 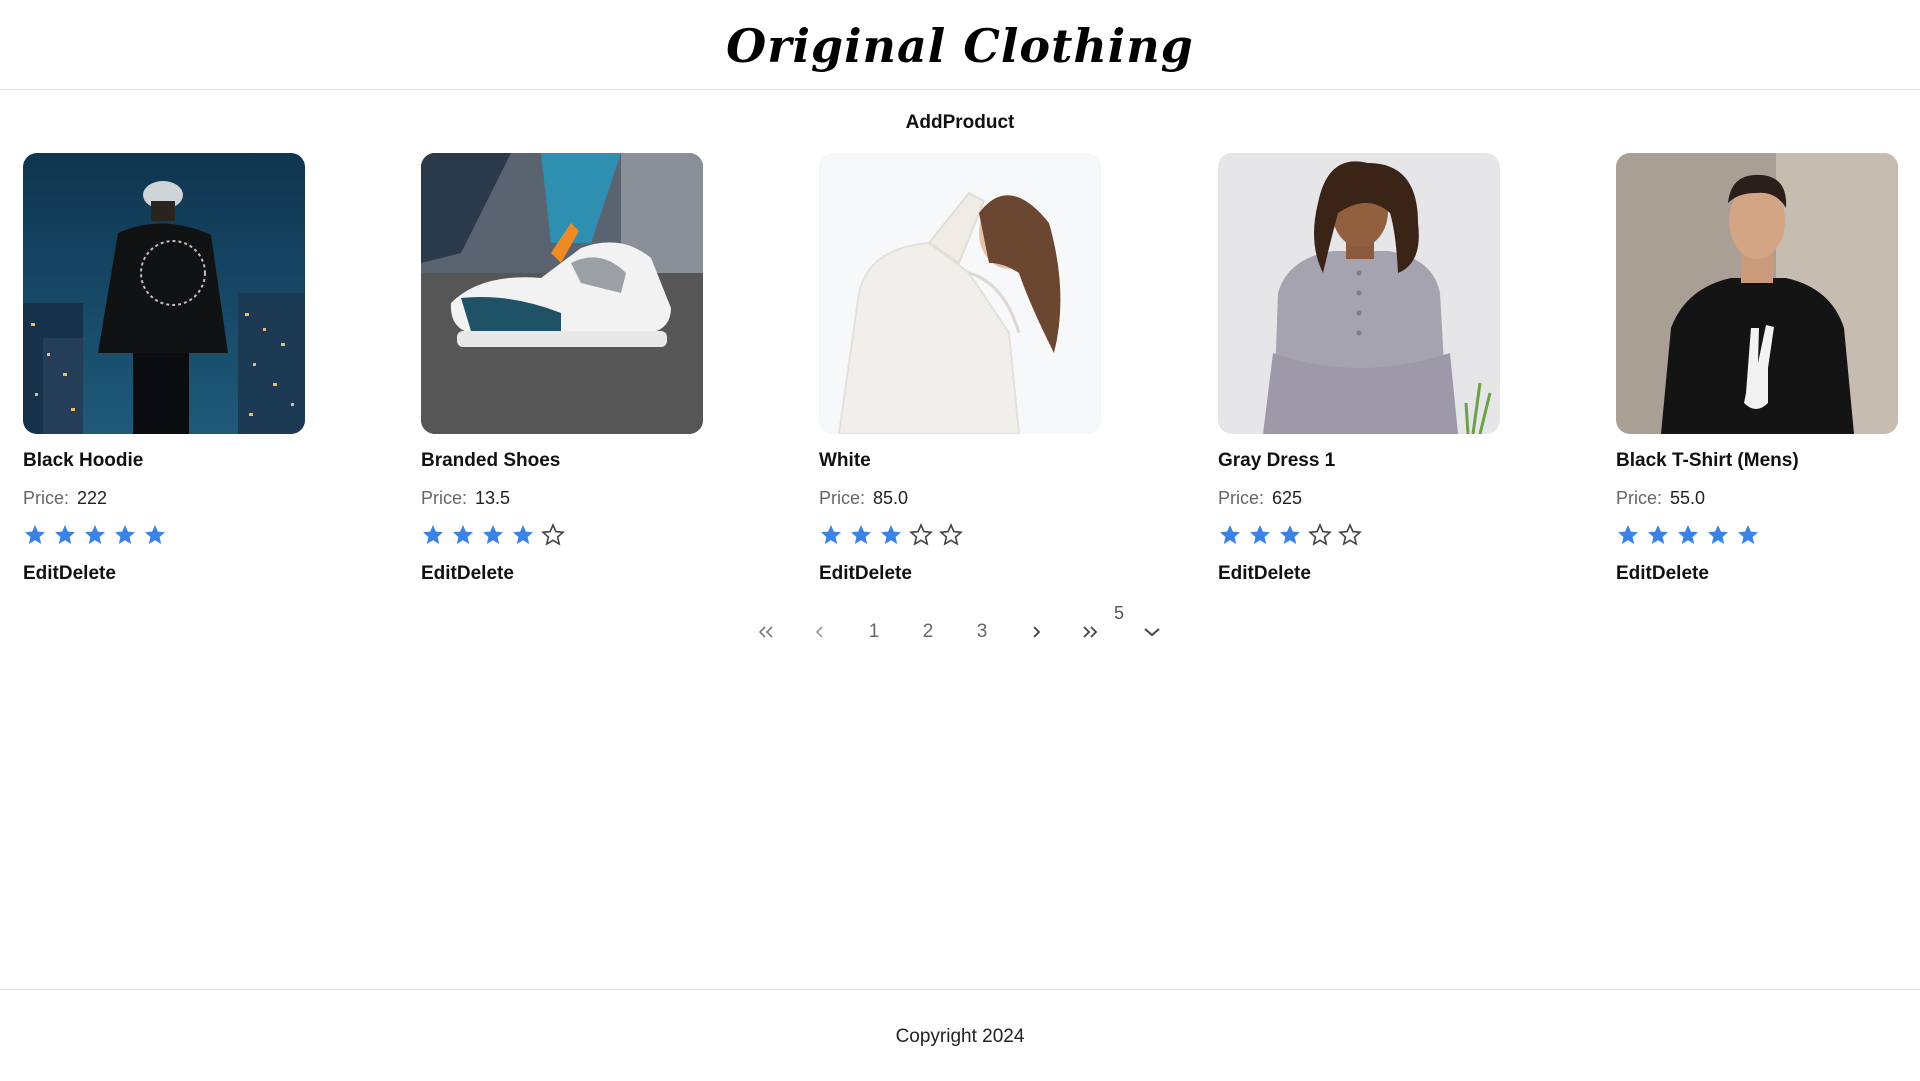 I want to click on product-card: White Price: 85.0 Edit Delete, so click(x=960, y=369).